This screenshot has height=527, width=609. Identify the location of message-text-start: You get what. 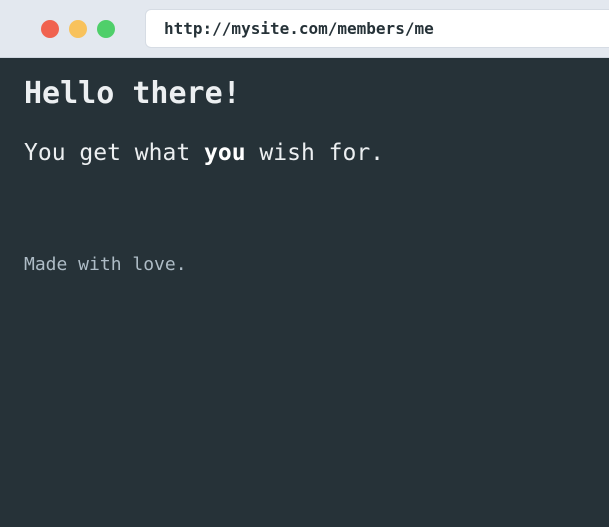
(114, 153).